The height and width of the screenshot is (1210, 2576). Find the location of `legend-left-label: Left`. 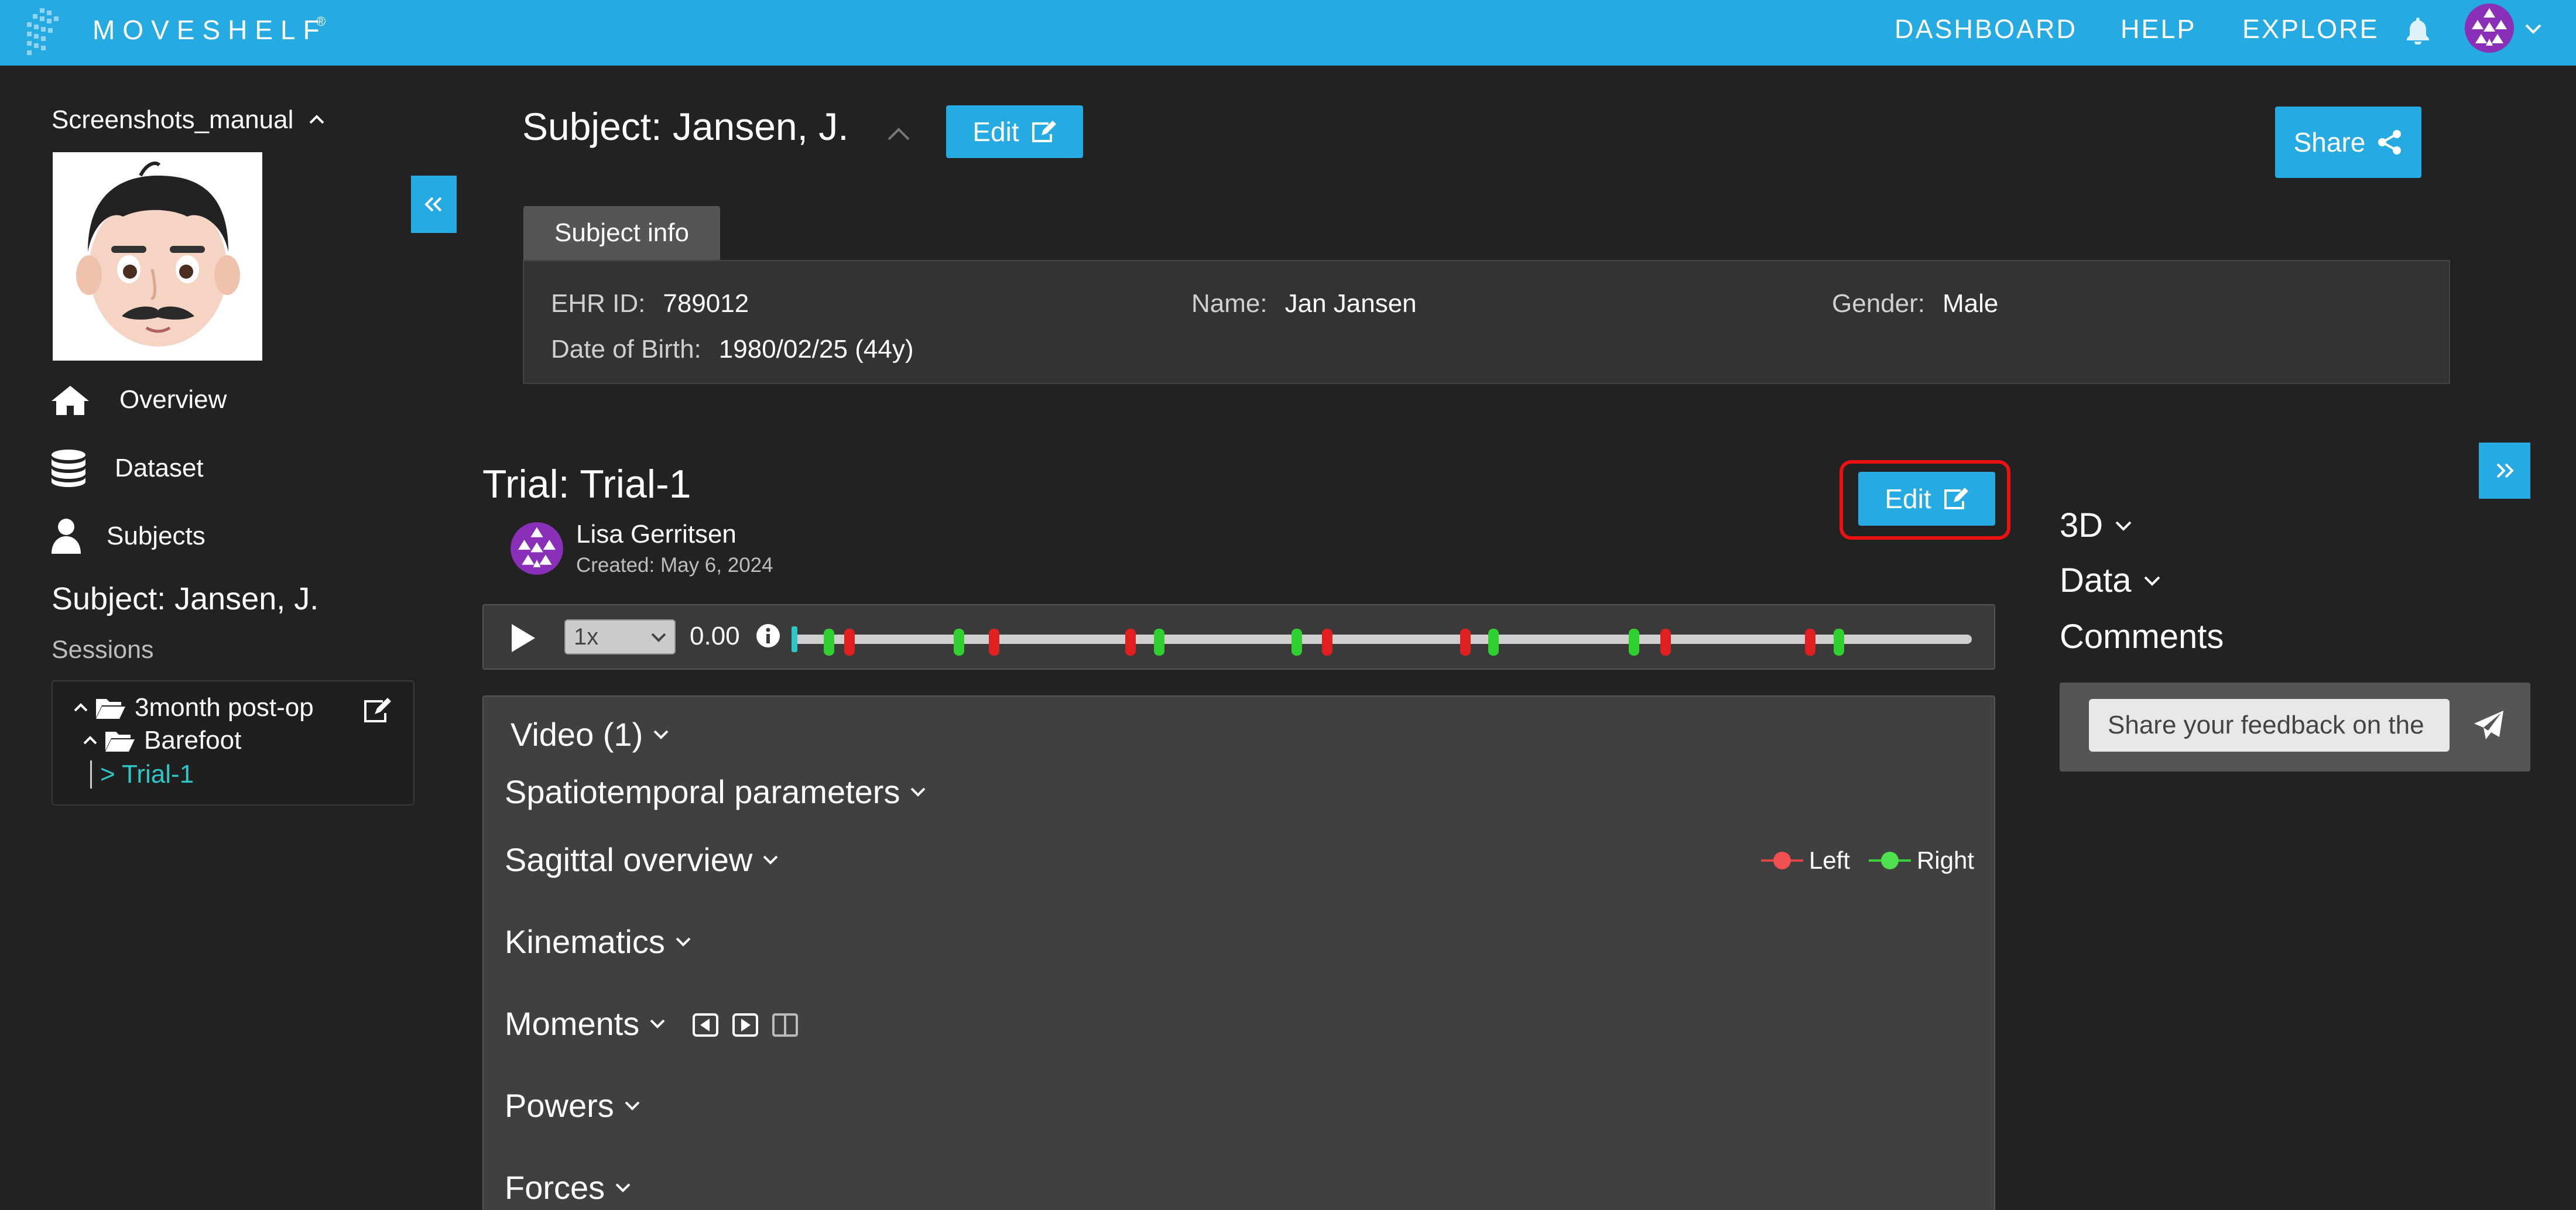

legend-left-label: Left is located at coordinates (1829, 860).